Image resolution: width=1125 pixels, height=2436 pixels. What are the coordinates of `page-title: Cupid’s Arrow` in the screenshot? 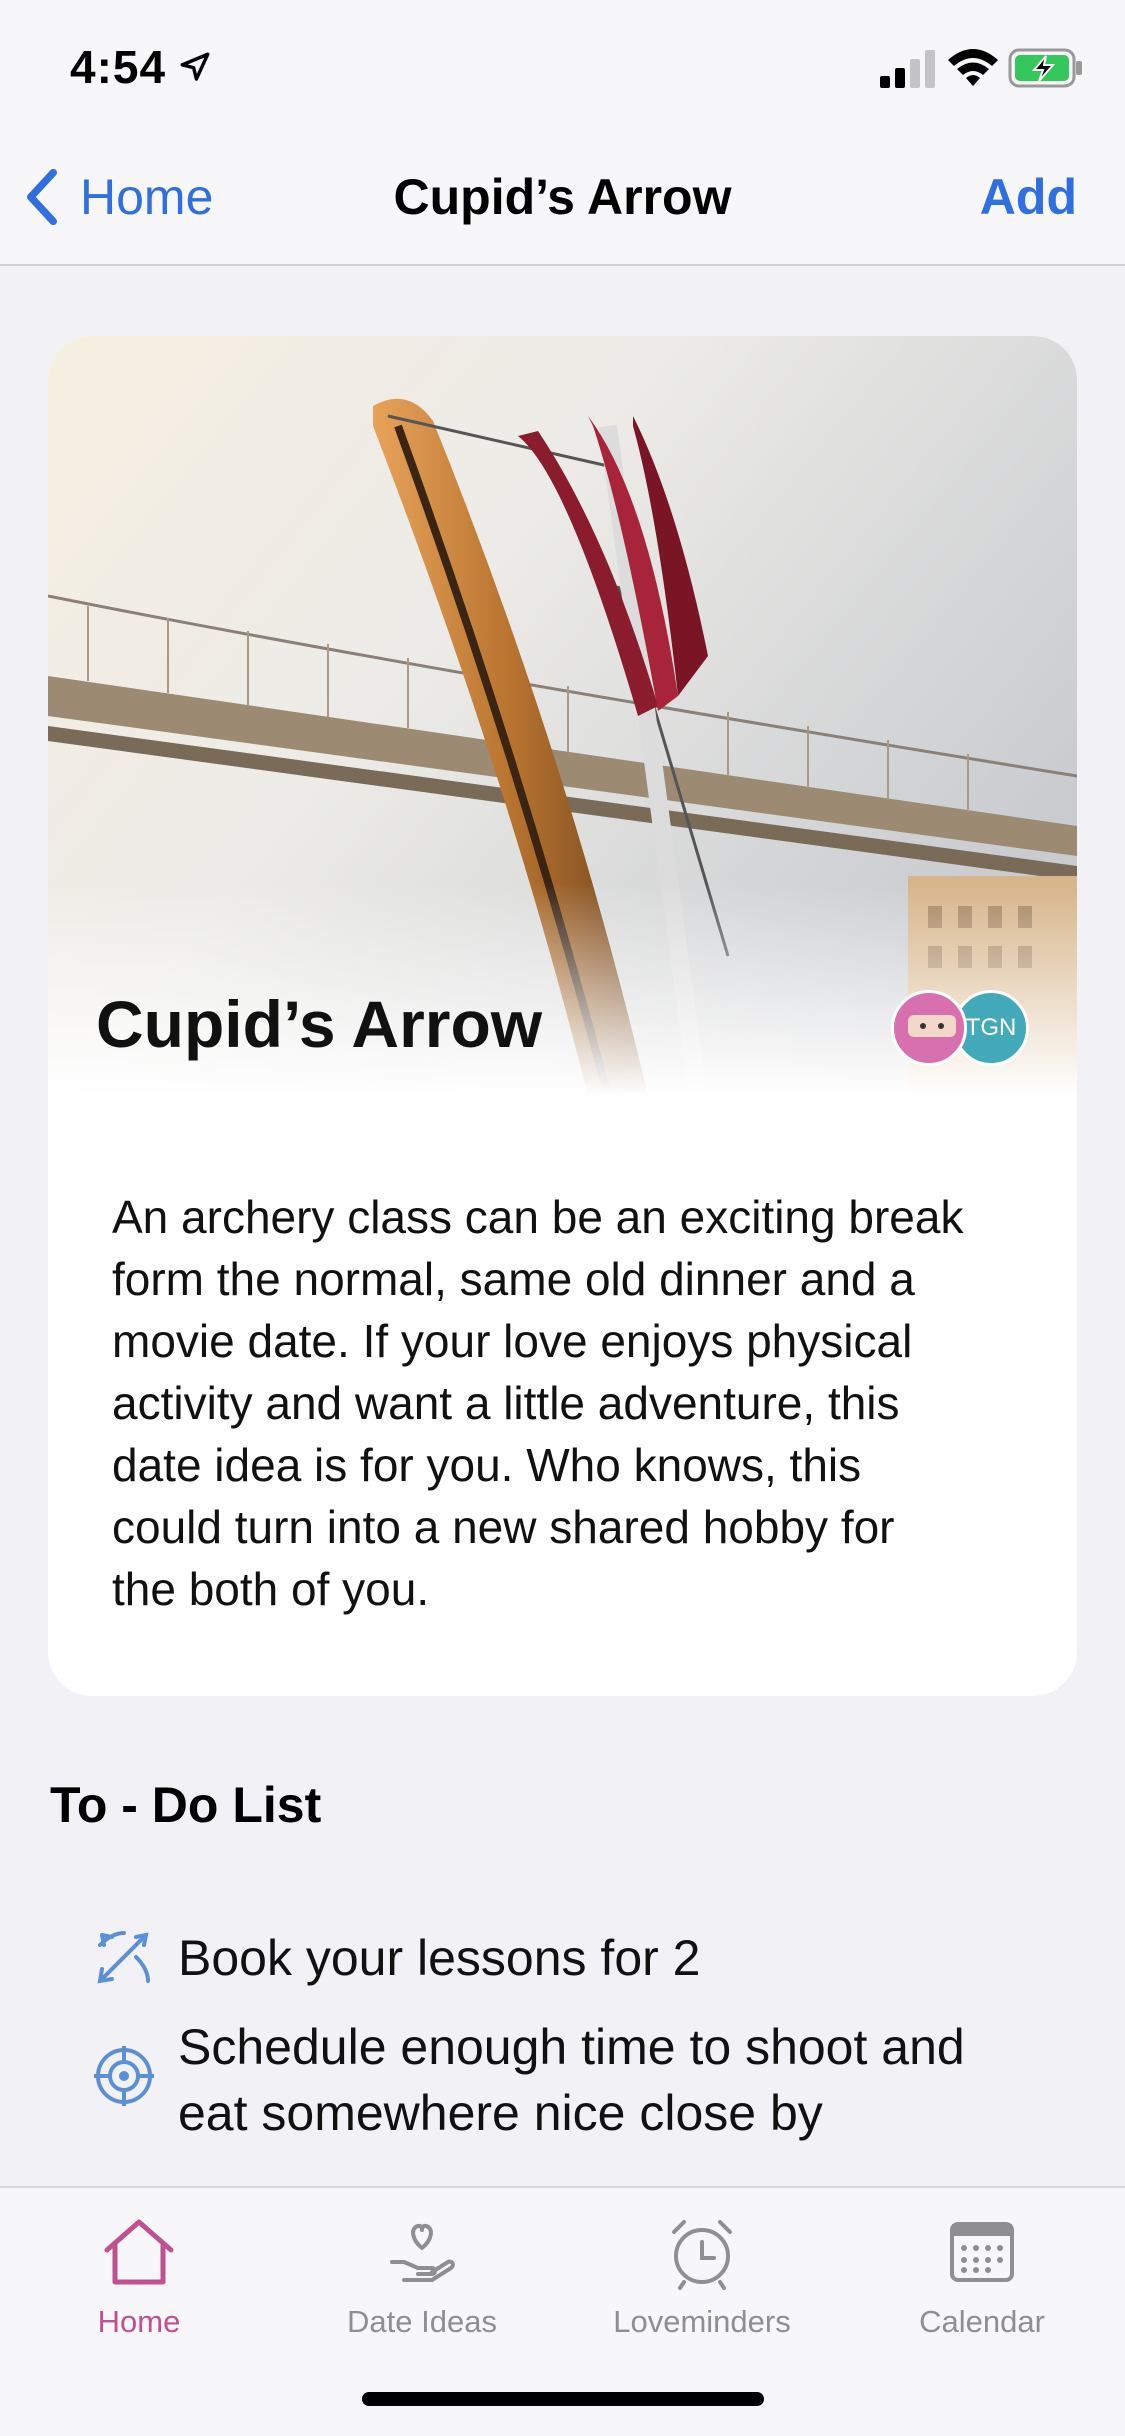 It's located at (562, 197).